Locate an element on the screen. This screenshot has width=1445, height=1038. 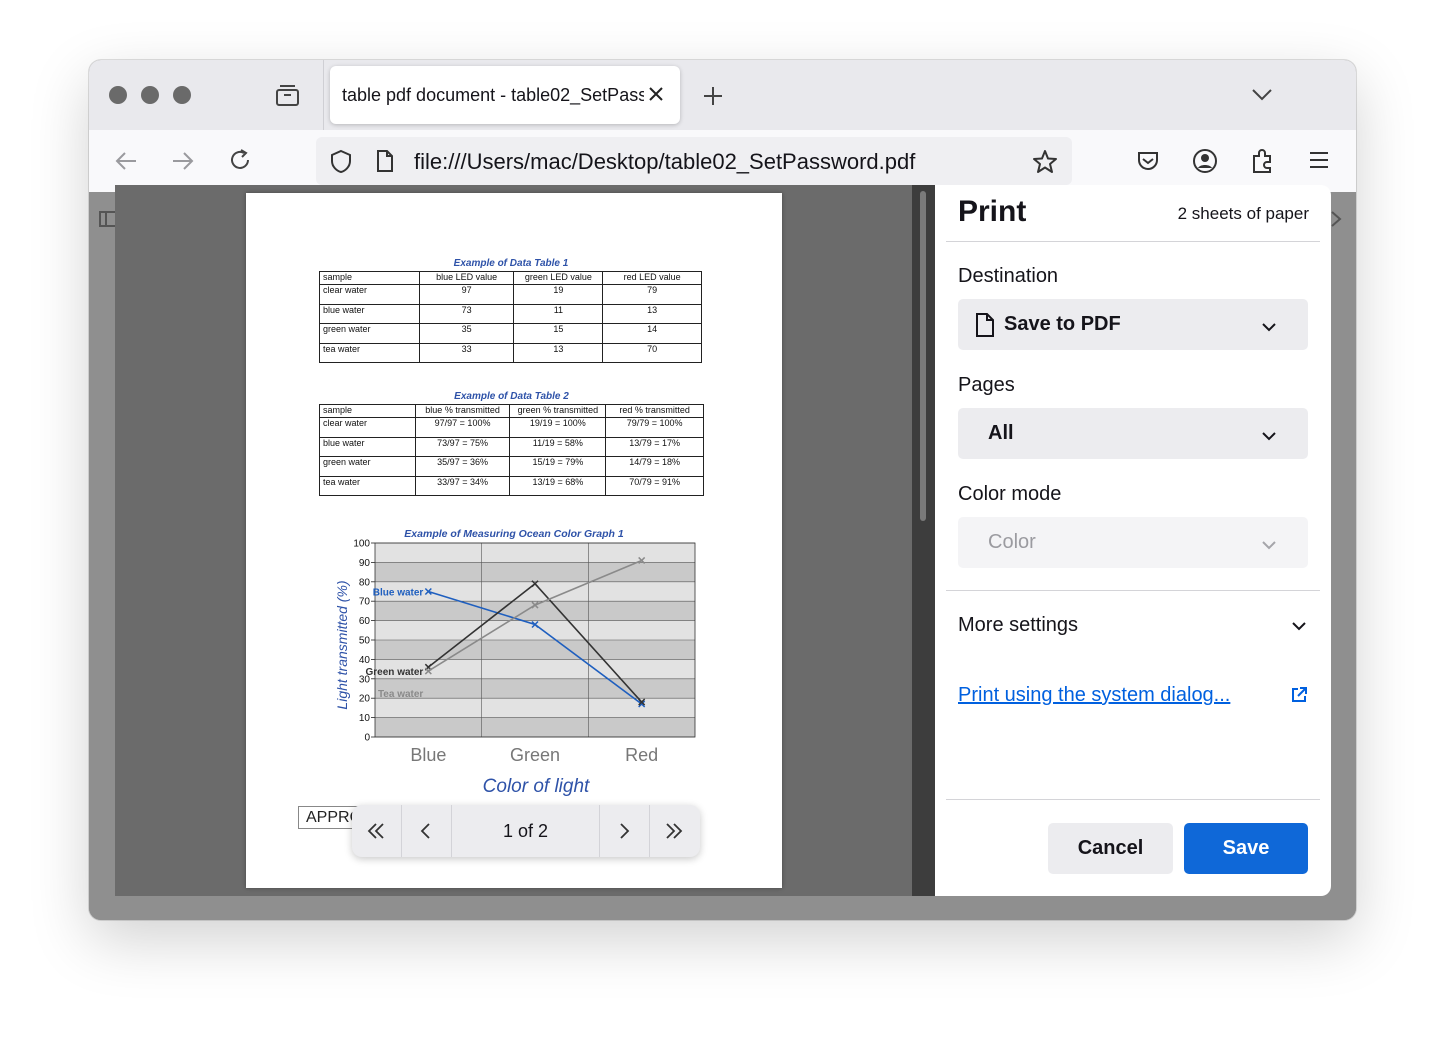
last-page-button is located at coordinates (675, 831).